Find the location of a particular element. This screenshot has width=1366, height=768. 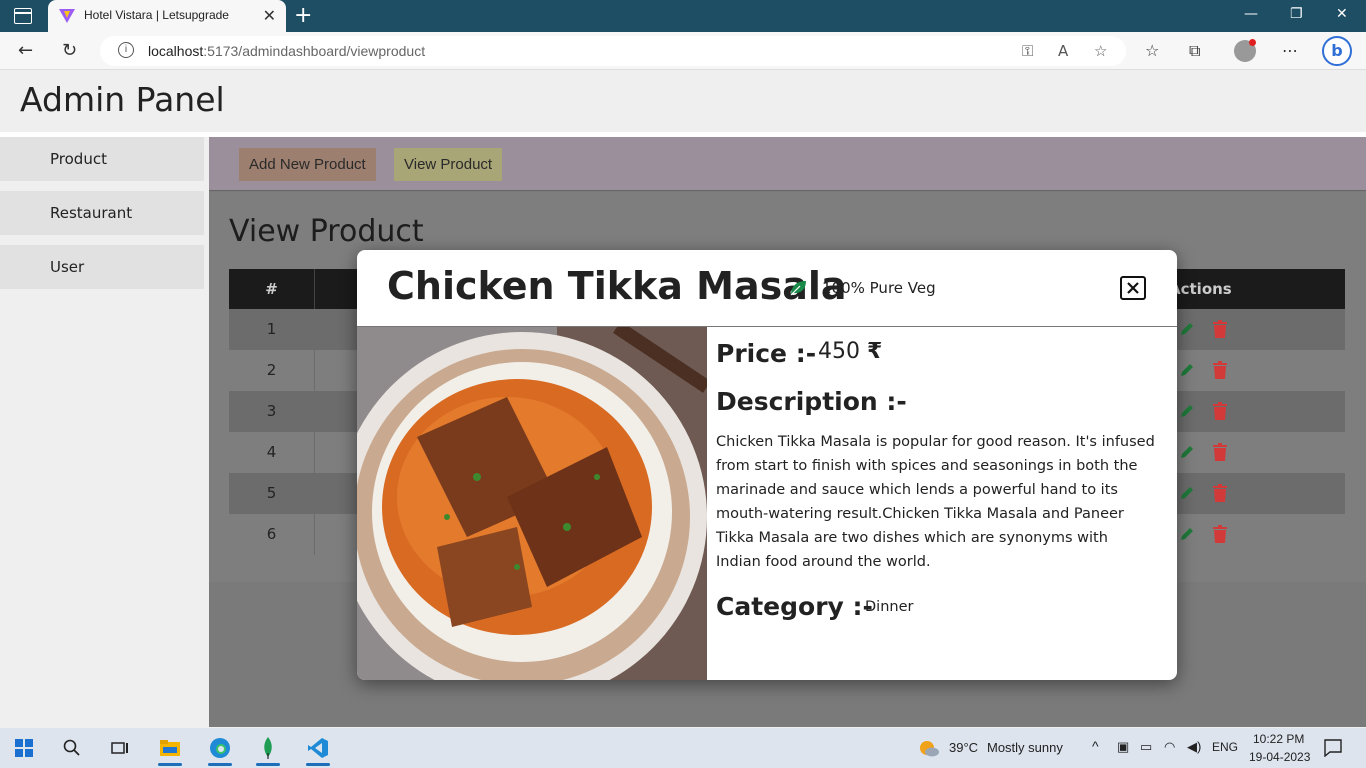

tab-actions-icon is located at coordinates (23, 16).